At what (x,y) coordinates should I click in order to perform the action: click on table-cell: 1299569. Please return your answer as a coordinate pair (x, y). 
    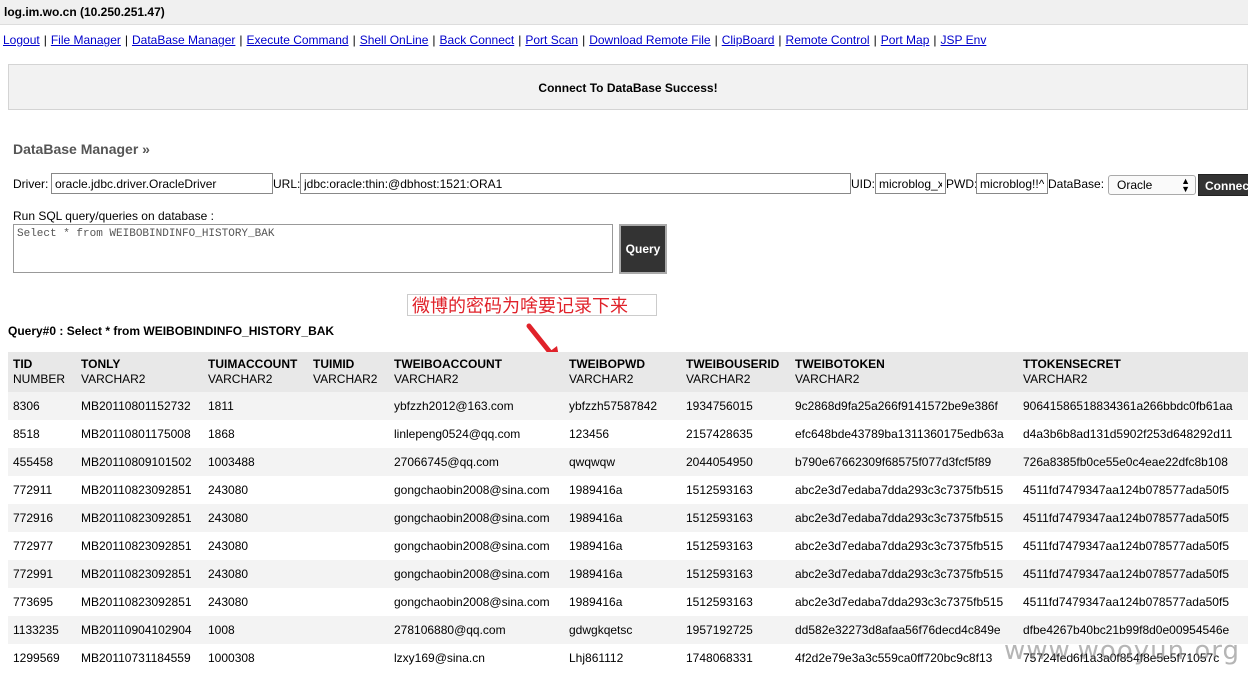
    Looking at the image, I should click on (42, 658).